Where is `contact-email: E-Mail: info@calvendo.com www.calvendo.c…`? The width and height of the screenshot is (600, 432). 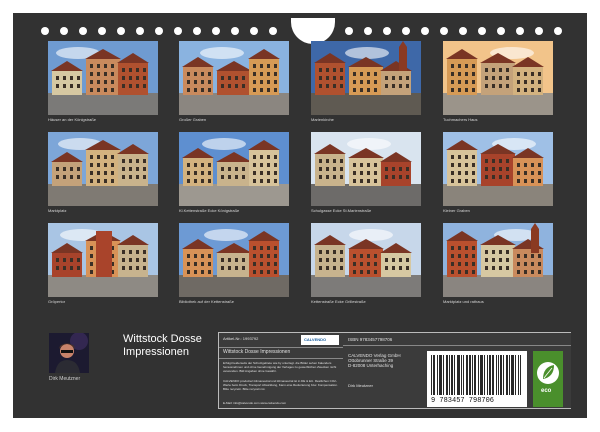
contact-email: E-Mail: info@calvendo.com www.calvendo.c… is located at coordinates (255, 403).